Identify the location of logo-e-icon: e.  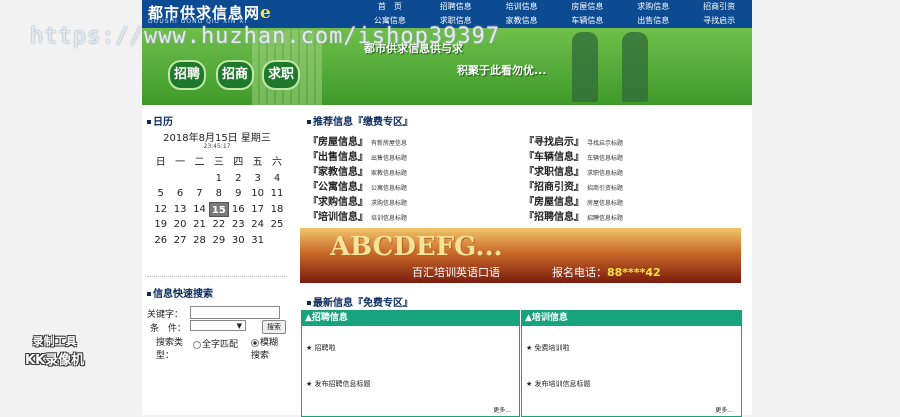
(266, 13).